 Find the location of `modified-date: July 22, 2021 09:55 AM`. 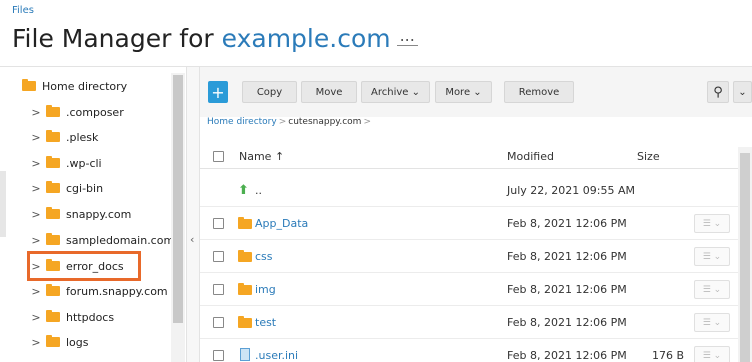

modified-date: July 22, 2021 09:55 AM is located at coordinates (571, 190).